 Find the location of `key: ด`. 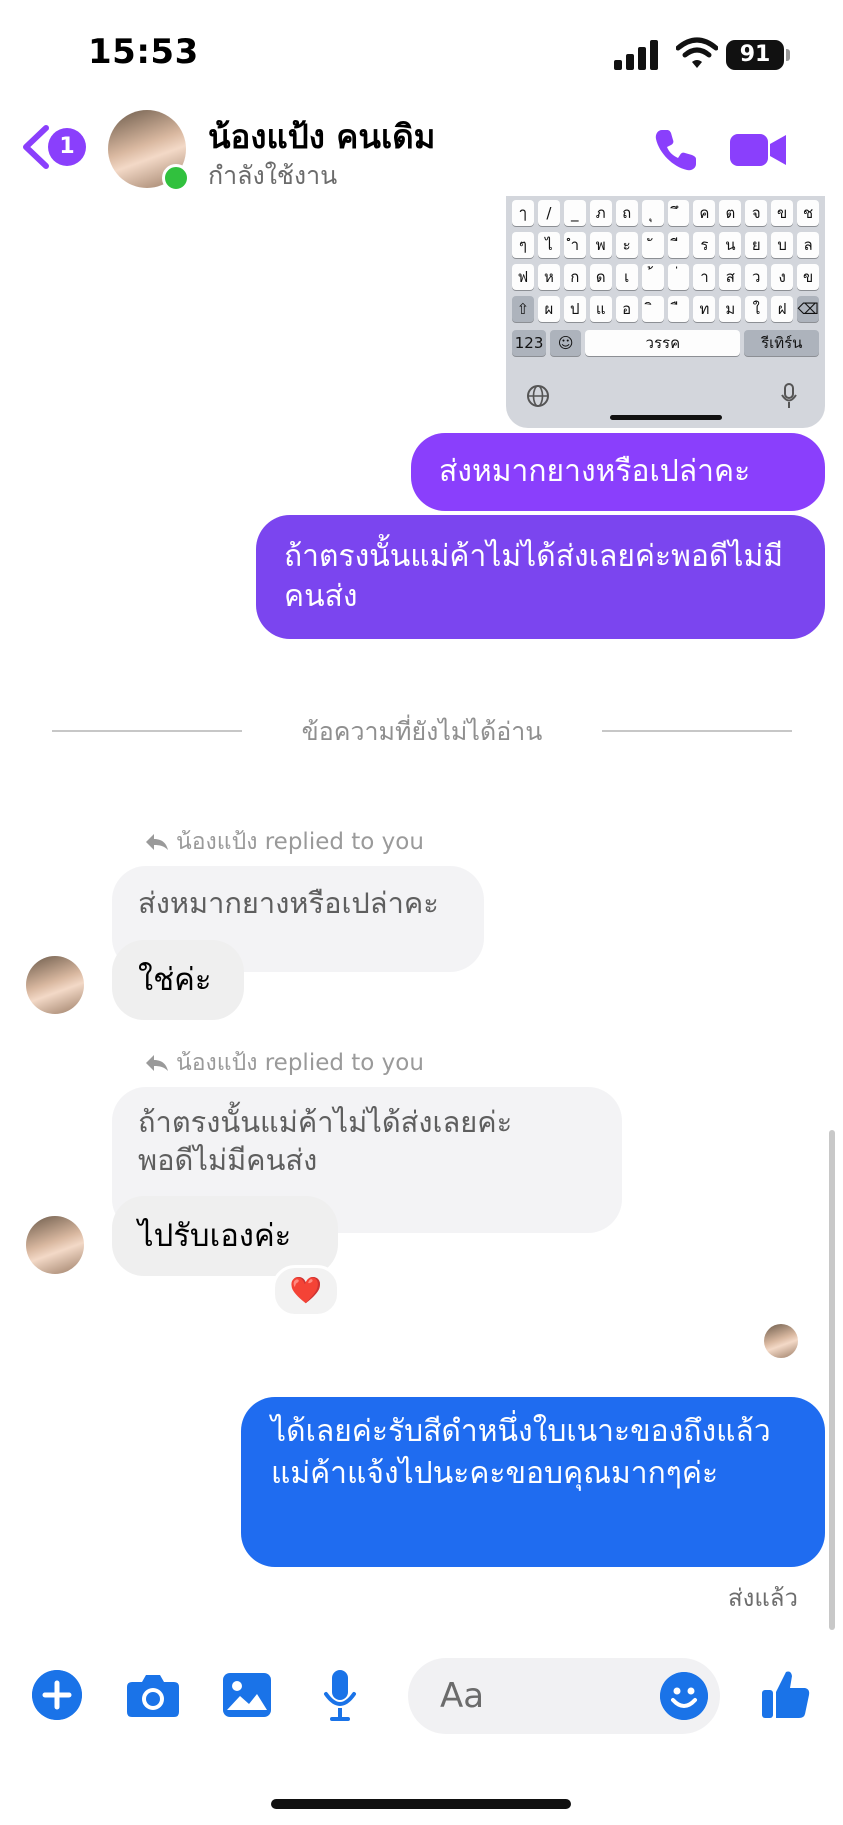

key: ด is located at coordinates (600, 277).